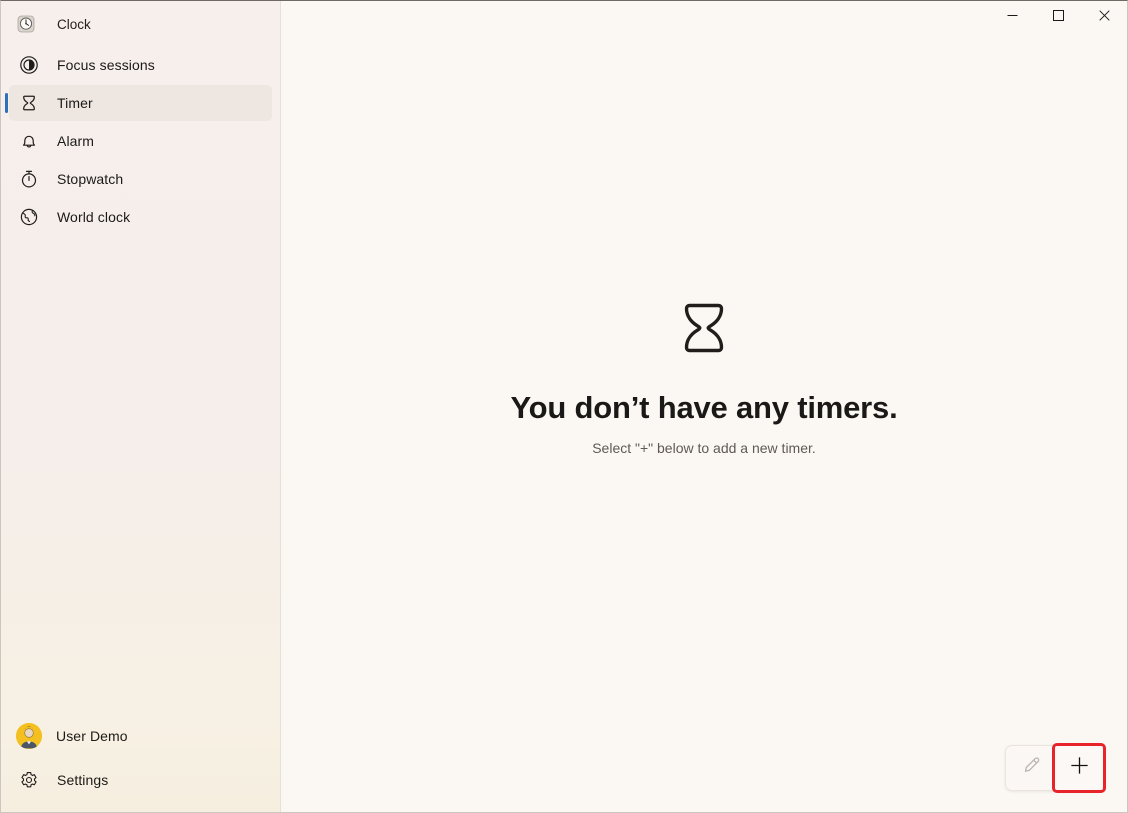  I want to click on bell-icon, so click(29, 141).